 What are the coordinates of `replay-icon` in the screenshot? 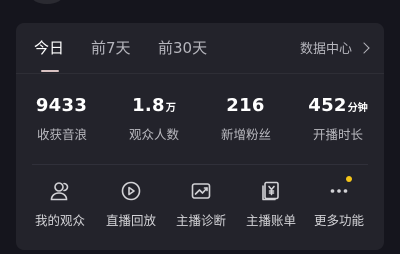 It's located at (131, 191).